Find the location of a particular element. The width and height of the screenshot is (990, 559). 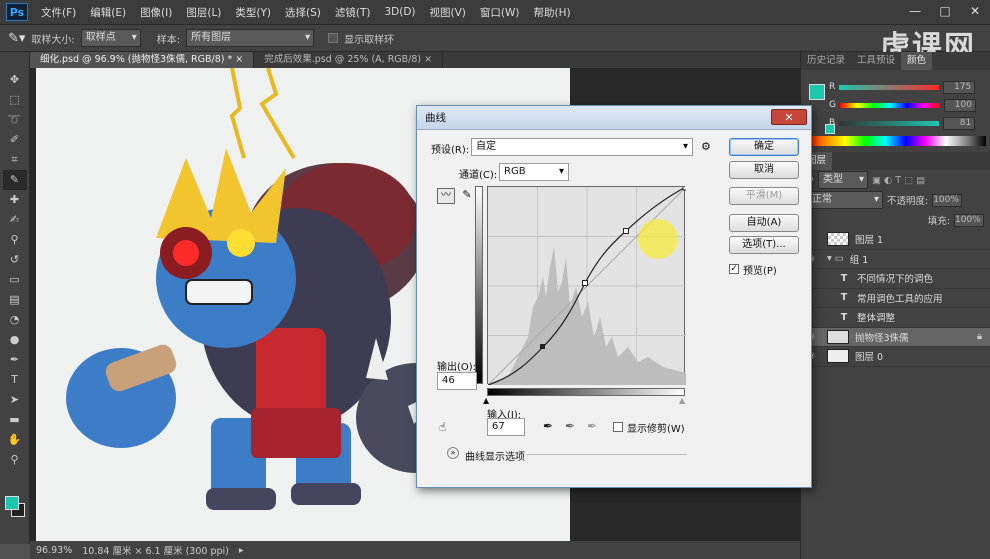

pencil-tool-icon: ✎ is located at coordinates (467, 196).